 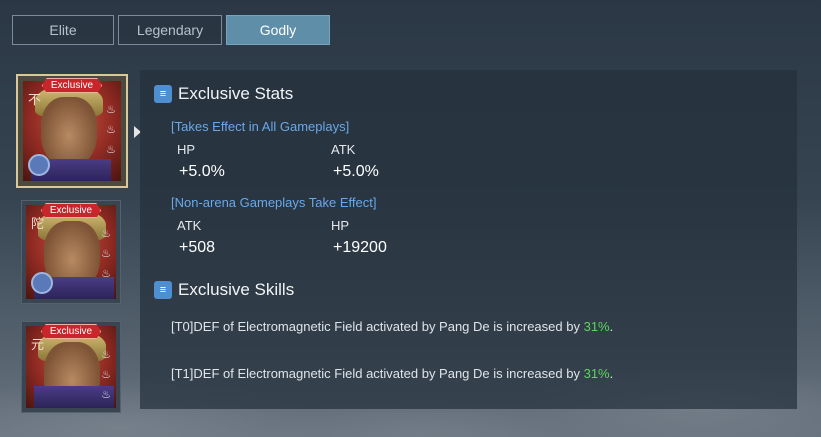 I want to click on portrait-glyph: 不, so click(x=35, y=100).